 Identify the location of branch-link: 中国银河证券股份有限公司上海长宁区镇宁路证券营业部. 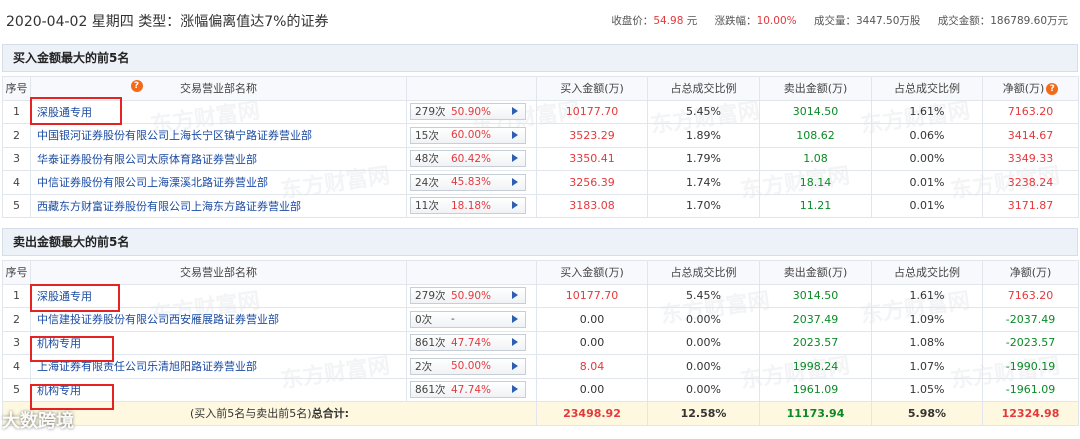
(218, 135).